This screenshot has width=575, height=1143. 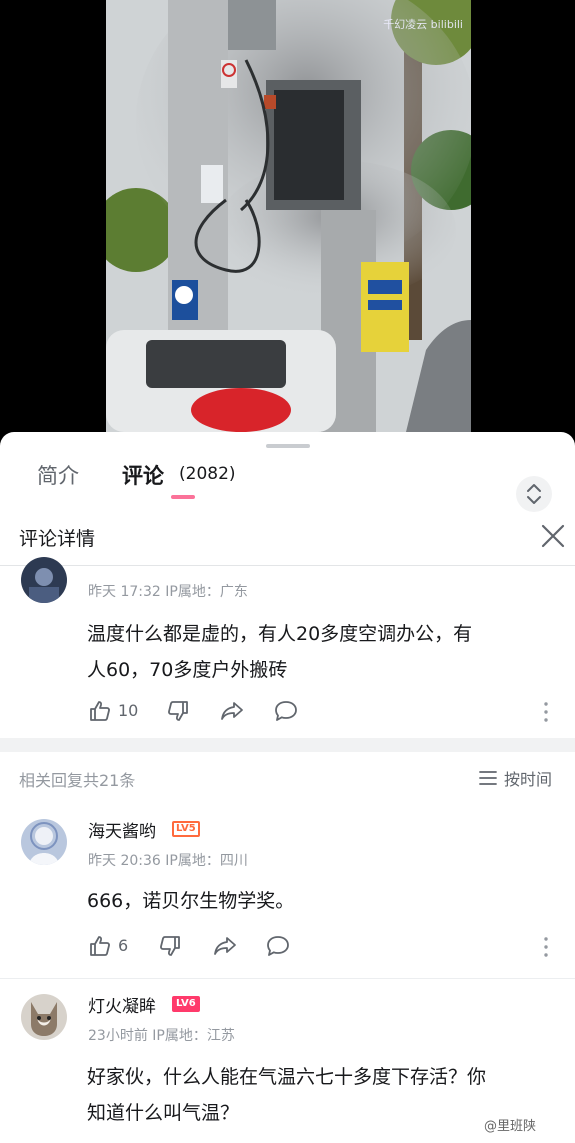 I want to click on comment-text-line: 好家伙，什么人能在气温六七十多度下存活？你, so click(x=287, y=1077).